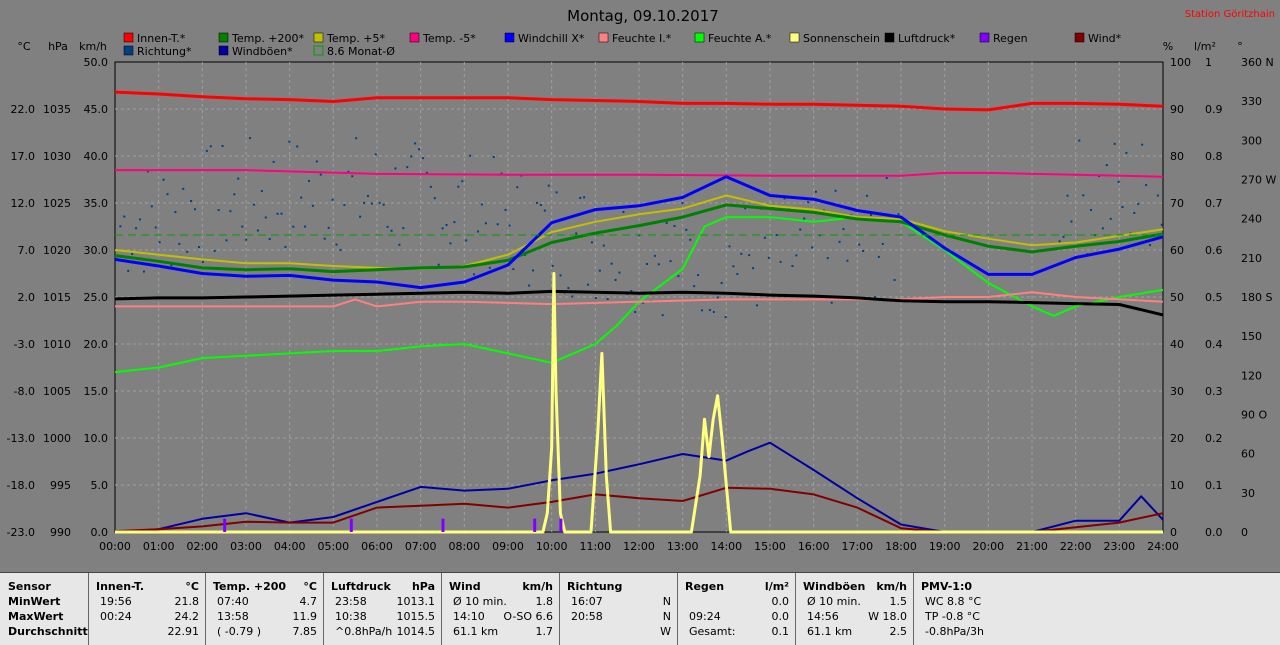 The image size is (1280, 645). Describe the element at coordinates (587, 616) in the screenshot. I see `table-cell: 20:58` at that location.